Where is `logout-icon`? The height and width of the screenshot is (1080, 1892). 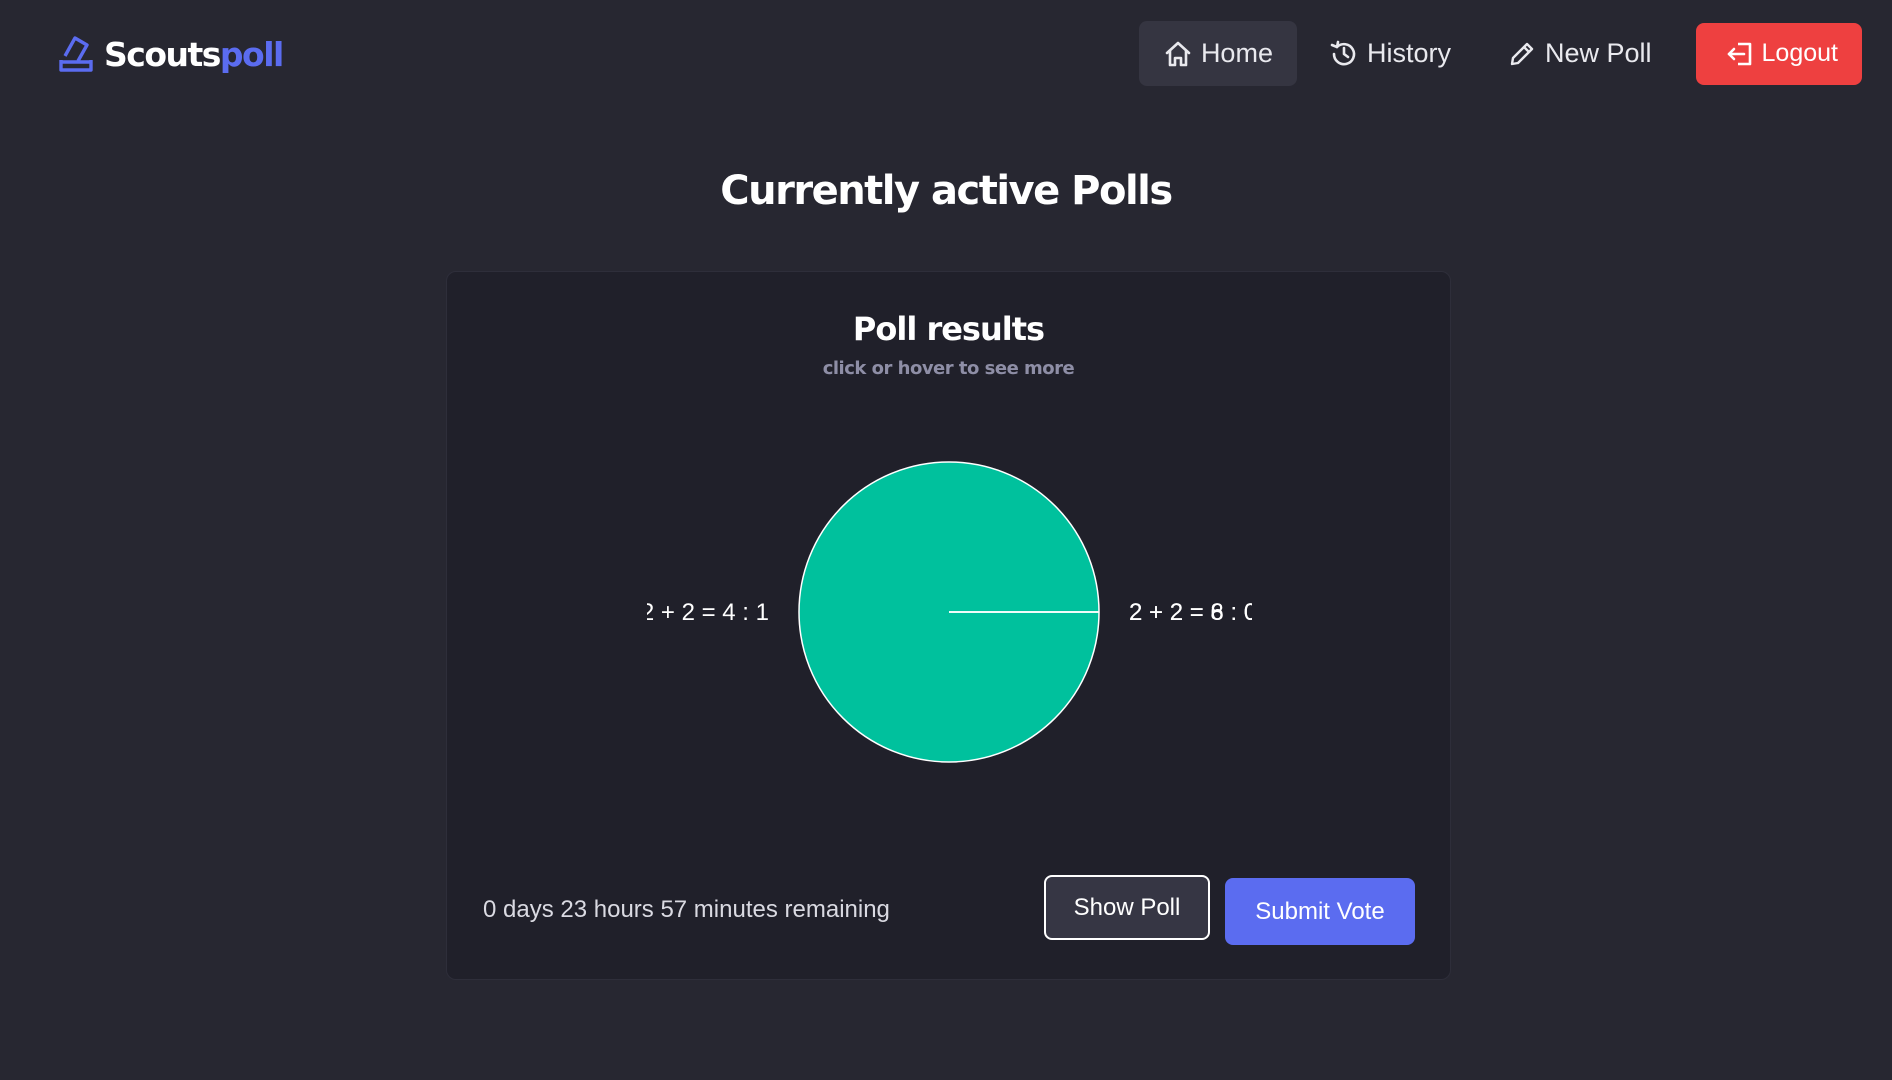
logout-icon is located at coordinates (1740, 54).